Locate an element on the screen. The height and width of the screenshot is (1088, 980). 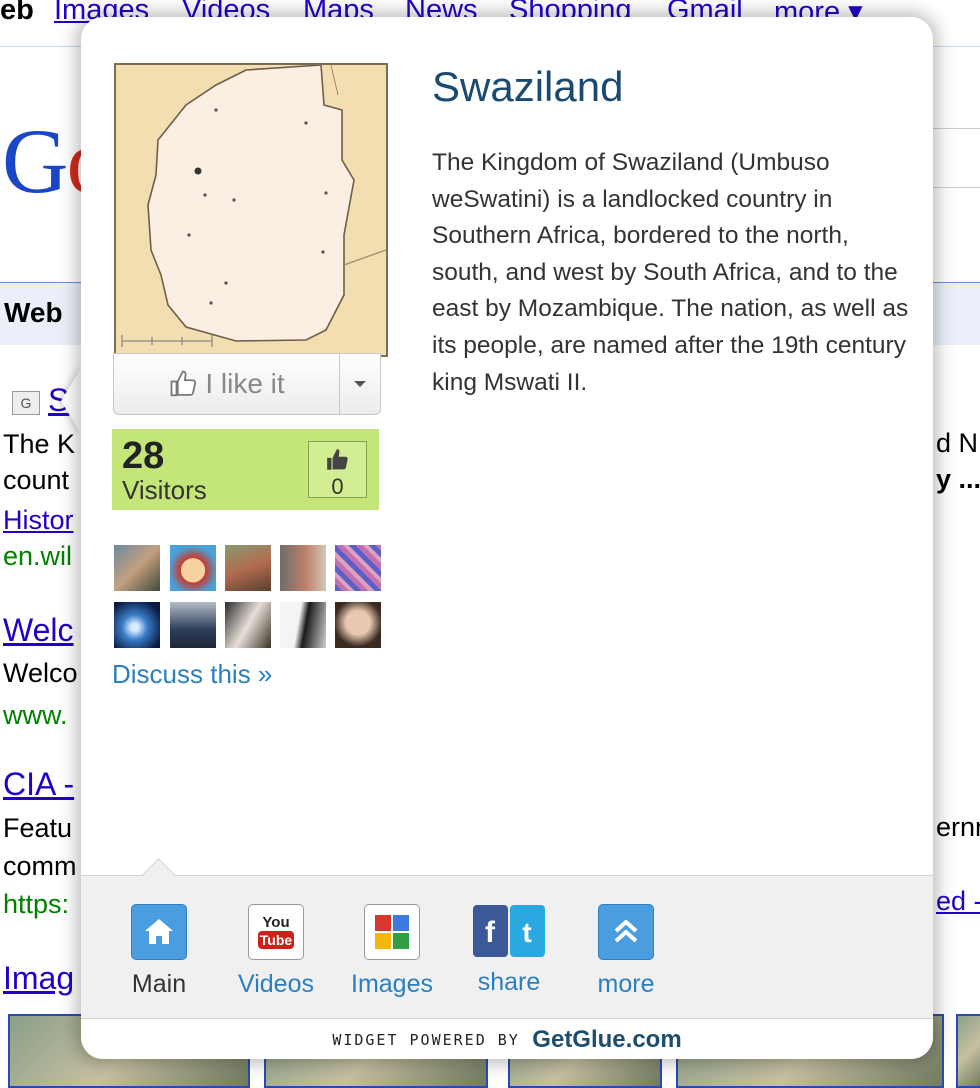
result-2-url: www. is located at coordinates (35, 715).